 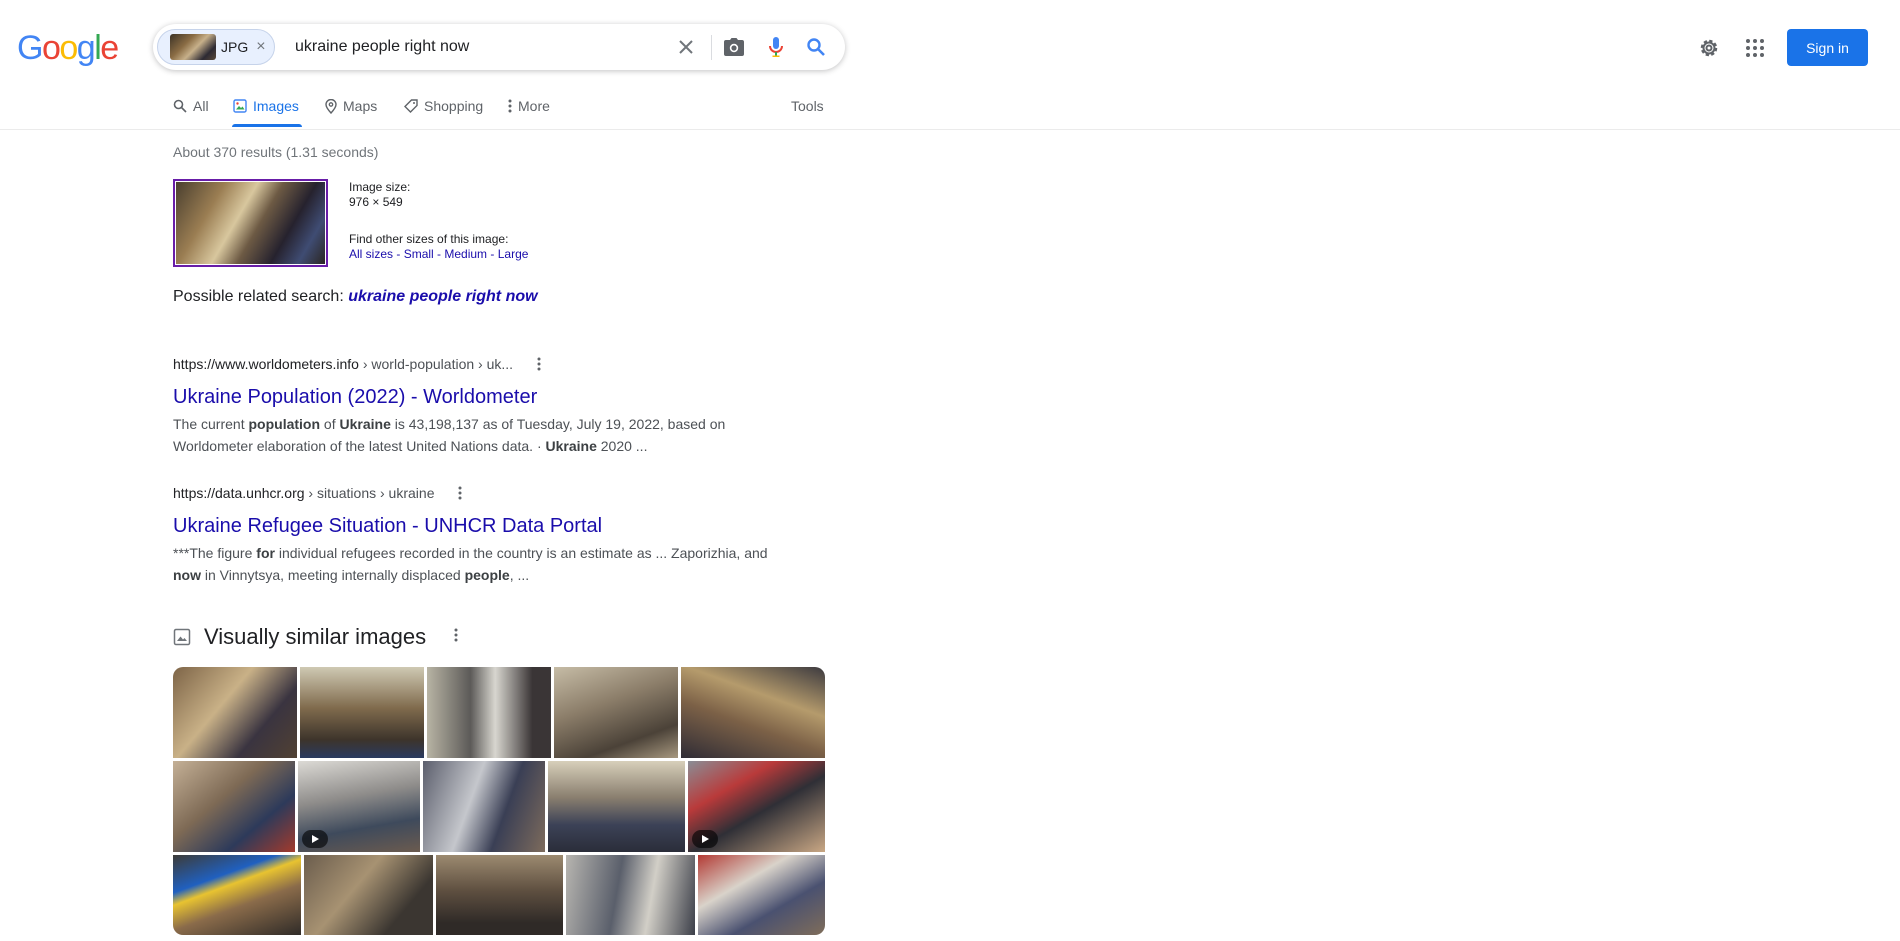 What do you see at coordinates (86, 48) in the screenshot?
I see `logo-letter: g` at bounding box center [86, 48].